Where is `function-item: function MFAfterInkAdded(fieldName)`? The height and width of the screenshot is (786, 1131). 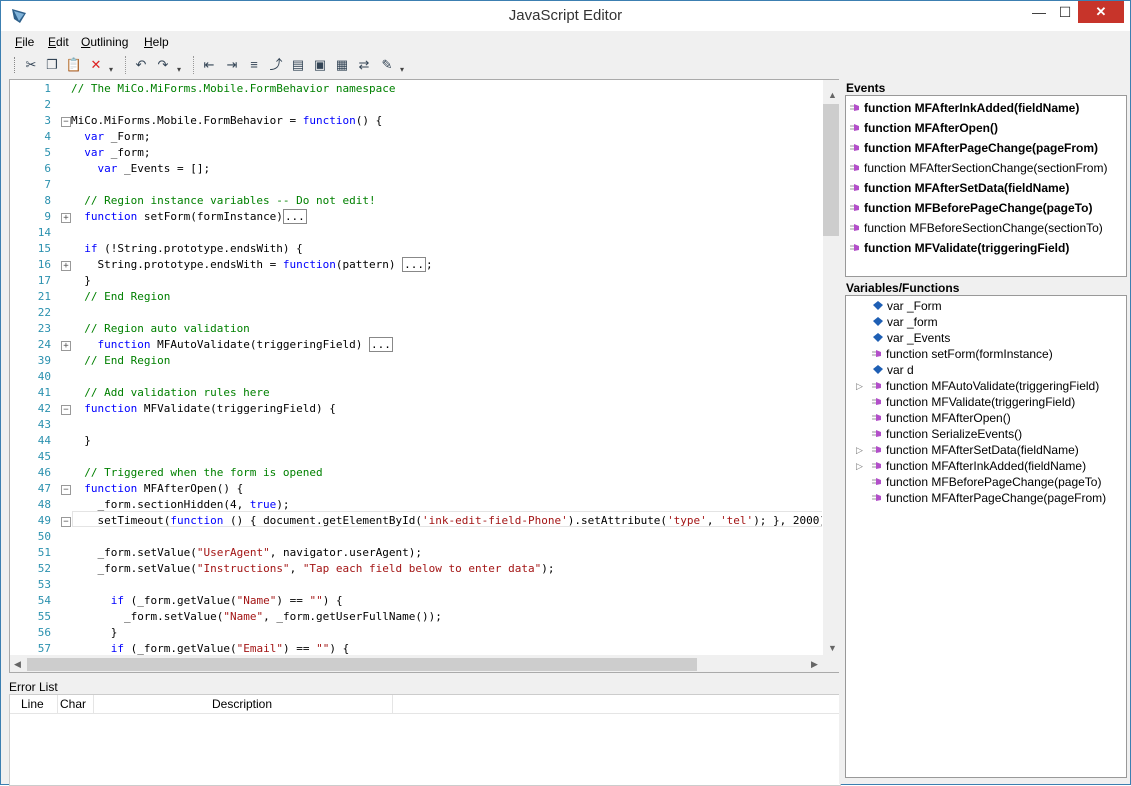 function-item: function MFAfterInkAdded(fieldName) is located at coordinates (979, 466).